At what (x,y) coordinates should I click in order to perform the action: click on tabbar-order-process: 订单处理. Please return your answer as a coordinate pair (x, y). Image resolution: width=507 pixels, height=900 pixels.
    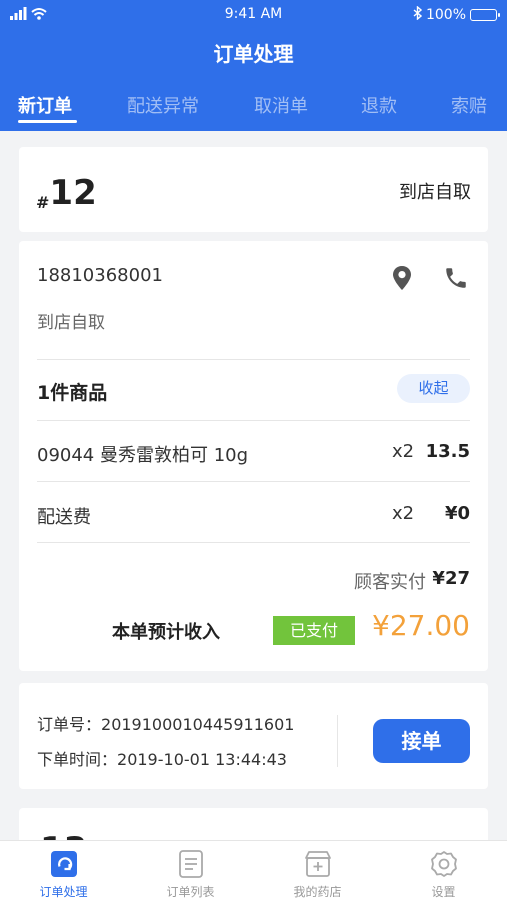
    Looking at the image, I should click on (63, 874).